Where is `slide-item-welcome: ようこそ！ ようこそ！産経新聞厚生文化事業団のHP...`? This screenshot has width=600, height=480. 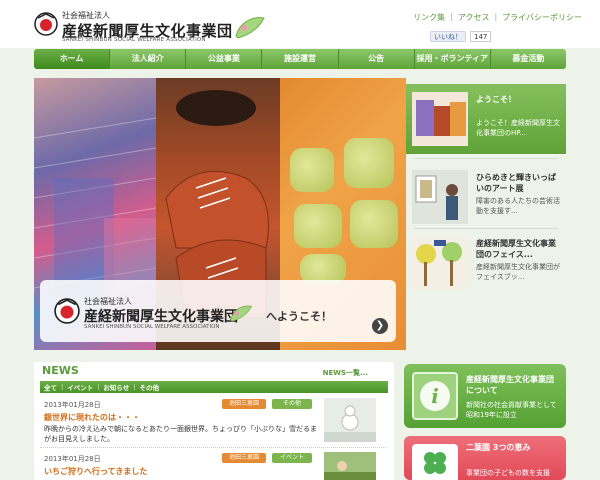
slide-item-welcome: ようこそ！ ようこそ！産経新聞厚生文化事業団のHP... is located at coordinates (486, 119).